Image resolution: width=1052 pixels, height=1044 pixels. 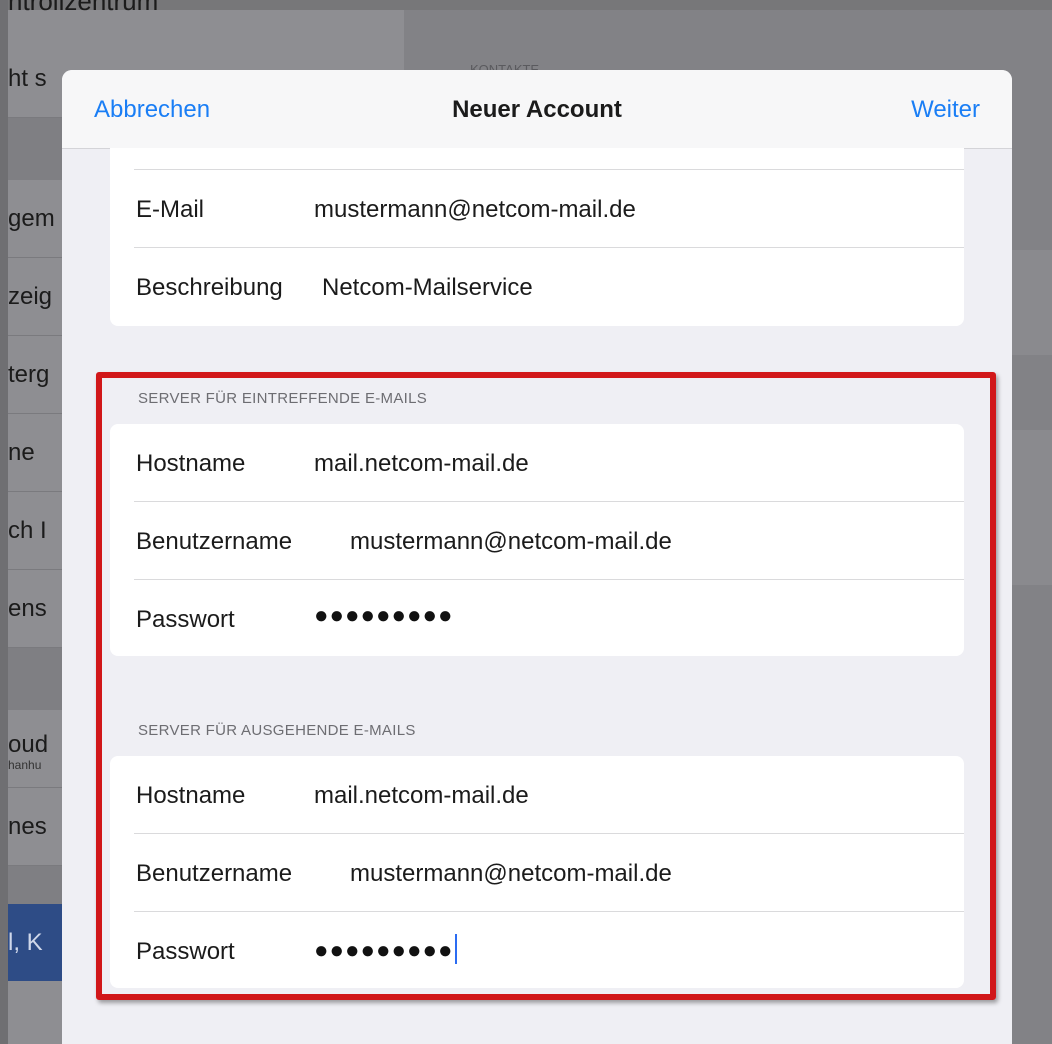 I want to click on sidebar-item-icloud: oud hanhu, so click(x=35, y=749).